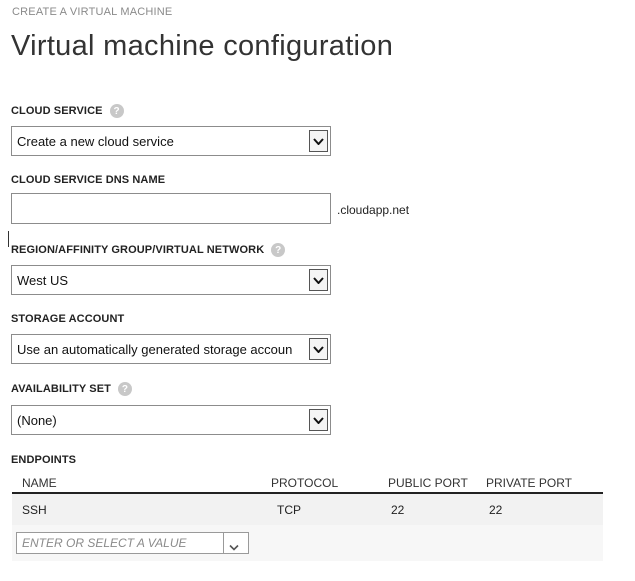 Image resolution: width=635 pixels, height=581 pixels. I want to click on column-header-protocol: PROTOCOL, so click(305, 483).